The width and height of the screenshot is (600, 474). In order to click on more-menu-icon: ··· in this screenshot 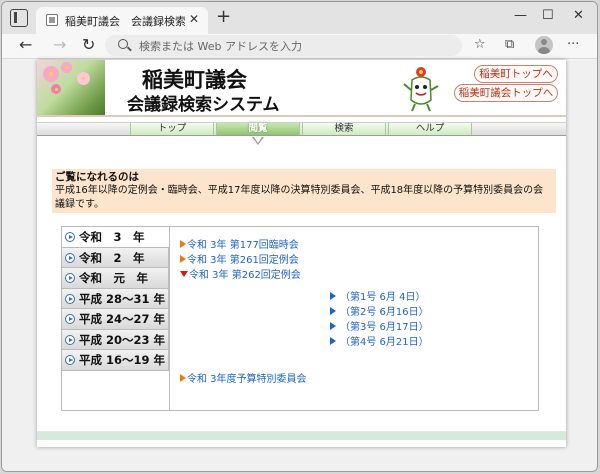, I will do `click(573, 45)`.